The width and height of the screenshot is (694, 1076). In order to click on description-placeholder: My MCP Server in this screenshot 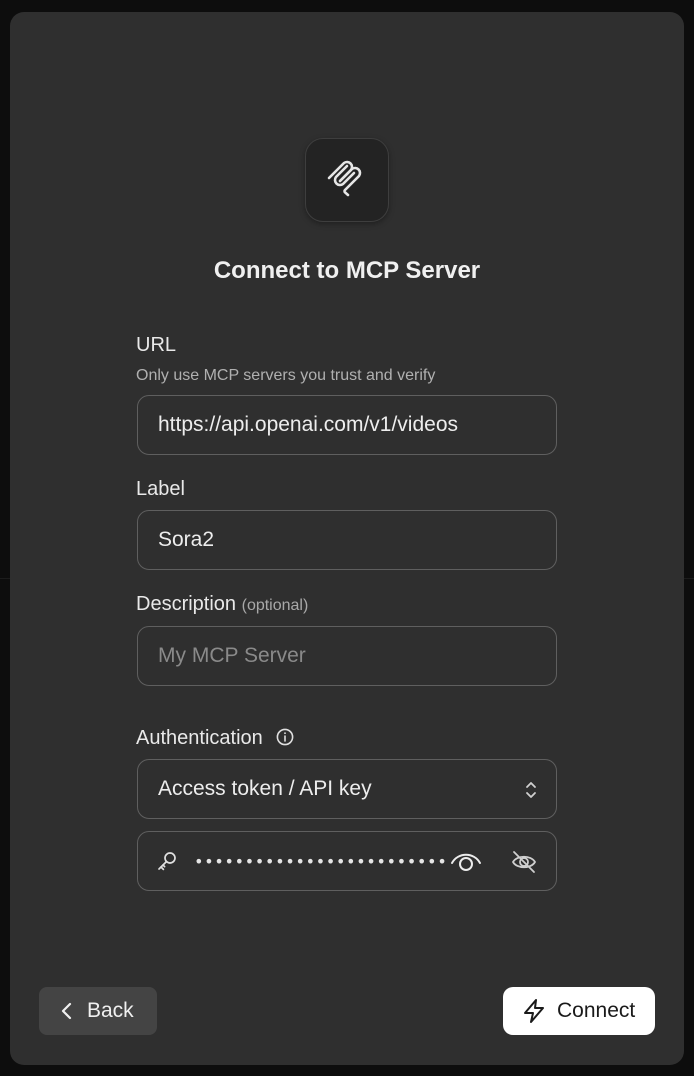, I will do `click(232, 655)`.